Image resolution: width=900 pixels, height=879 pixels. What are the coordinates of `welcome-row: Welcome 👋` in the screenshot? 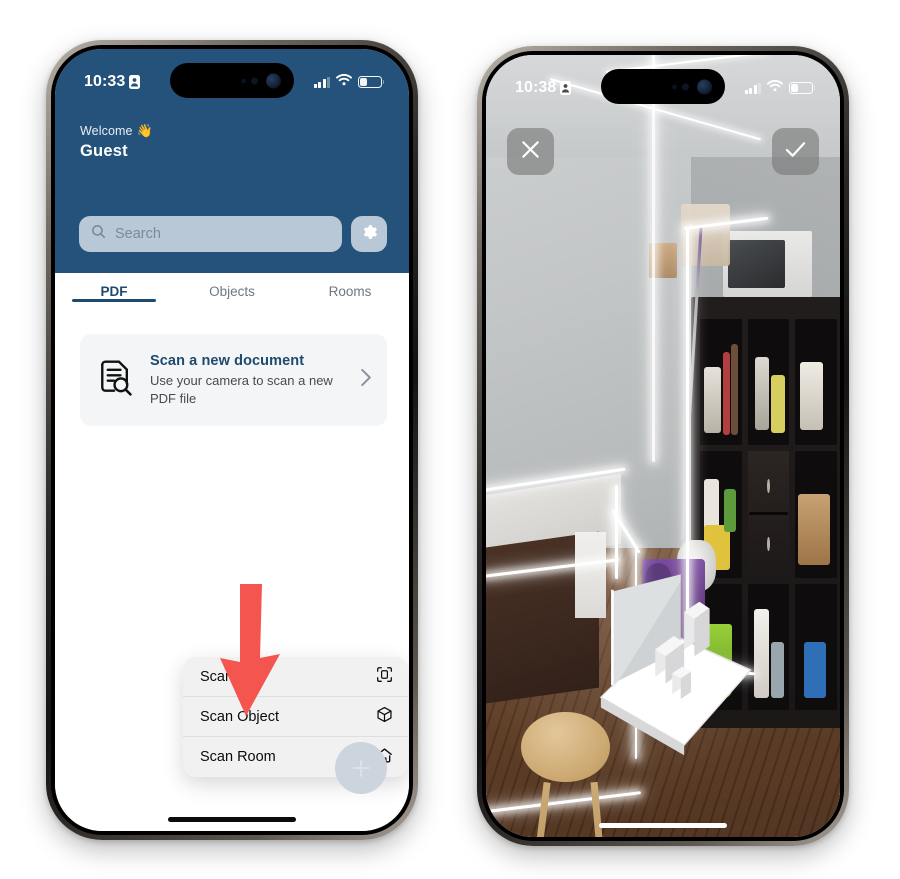 It's located at (116, 131).